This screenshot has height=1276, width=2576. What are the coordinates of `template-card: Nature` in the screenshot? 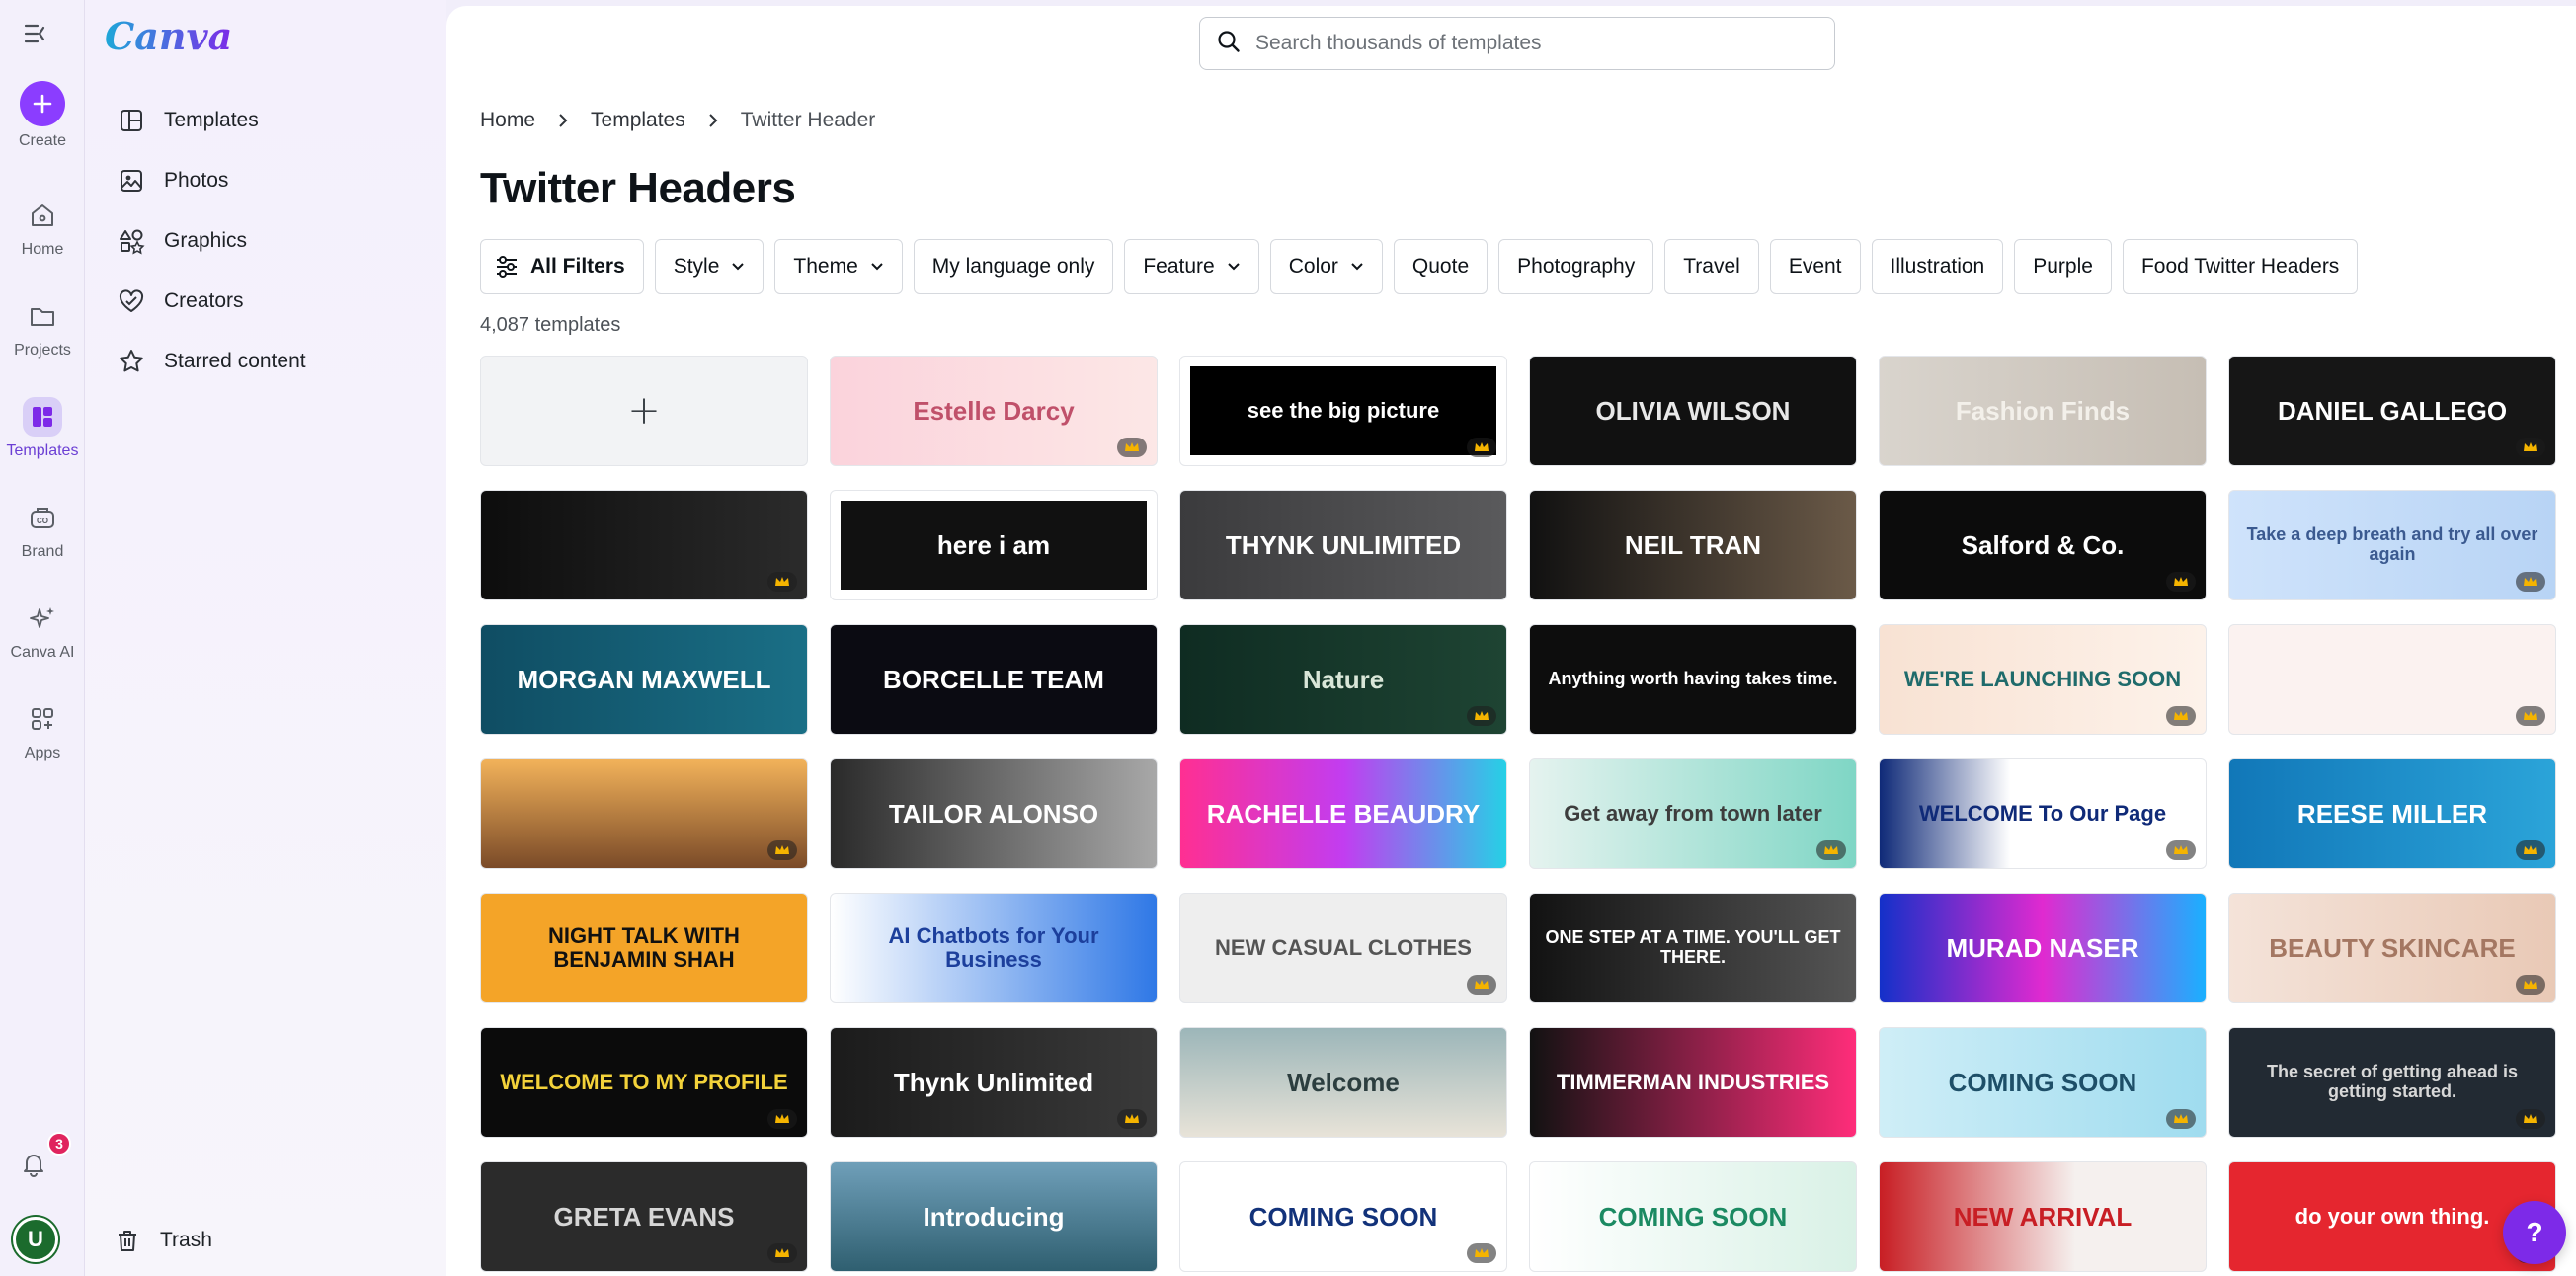 It's located at (1343, 680).